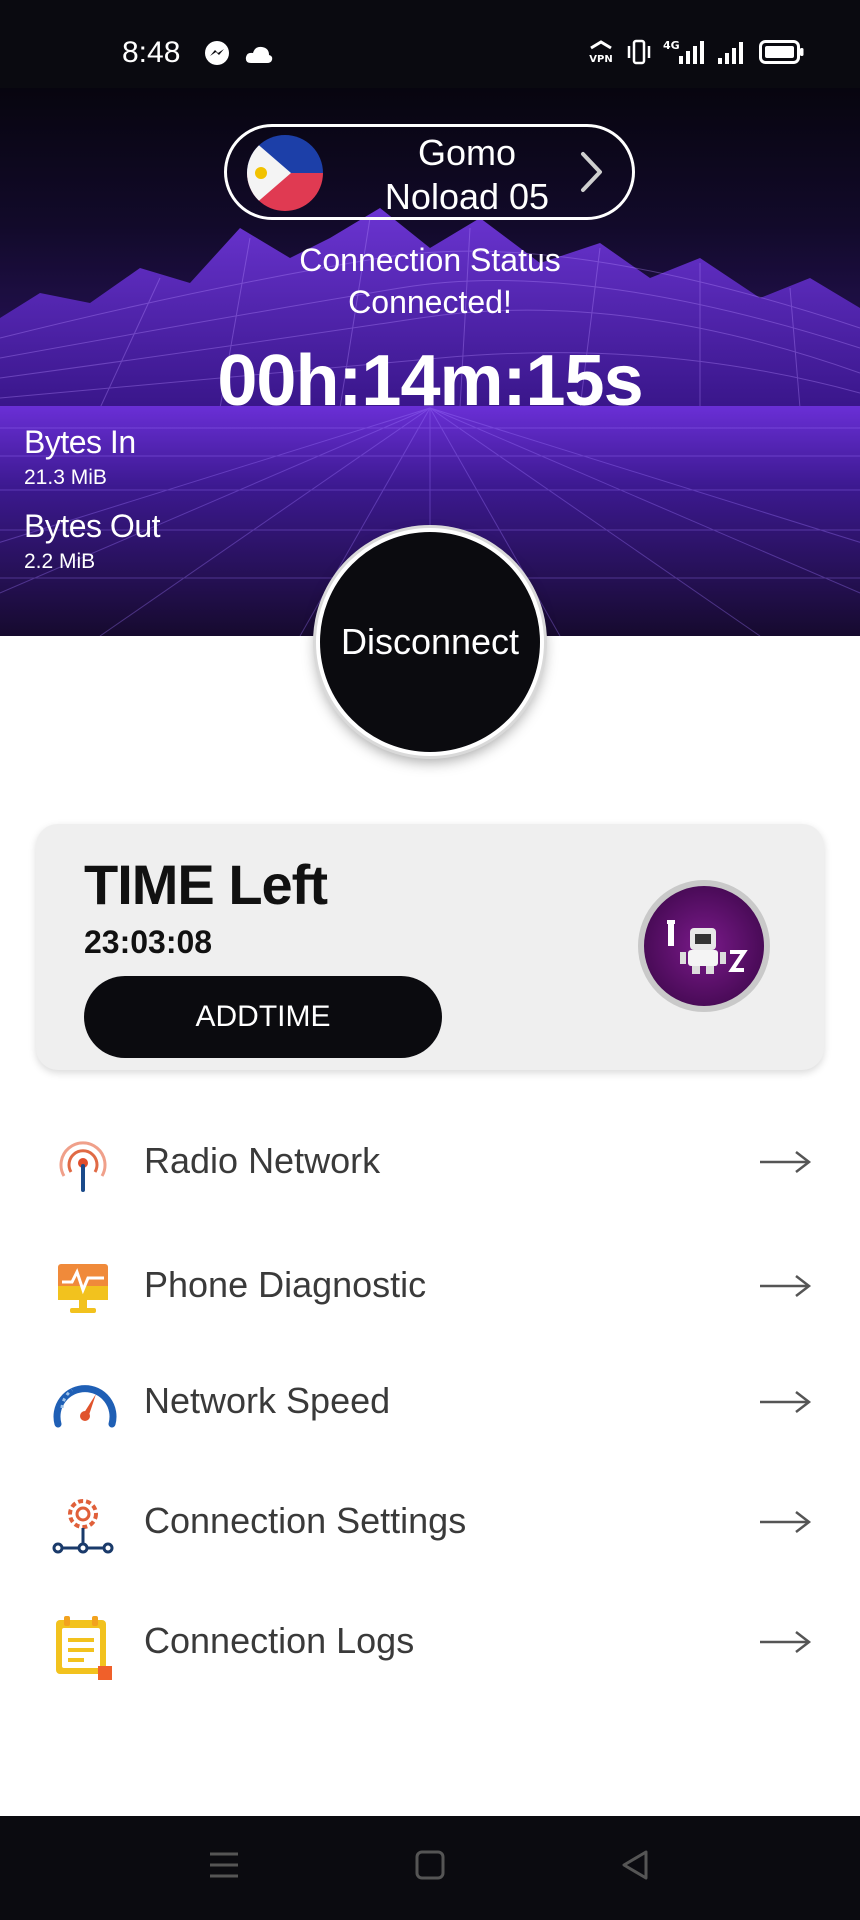 This screenshot has height=1920, width=860. Describe the element at coordinates (285, 173) in the screenshot. I see `philippines-flag-icon` at that location.